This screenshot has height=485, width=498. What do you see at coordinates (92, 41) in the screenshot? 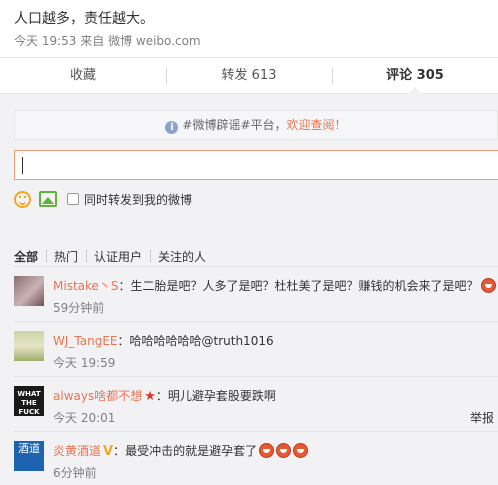
I see `post-from-label: 来自` at bounding box center [92, 41].